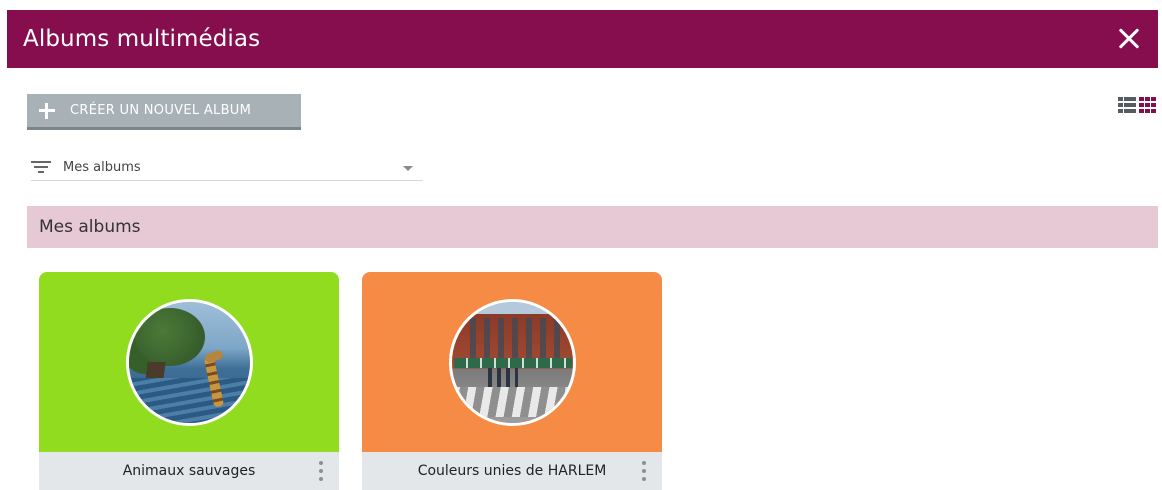 Image resolution: width=1162 pixels, height=490 pixels. What do you see at coordinates (243, 167) in the screenshot?
I see `album-filter-select: Mes albums` at bounding box center [243, 167].